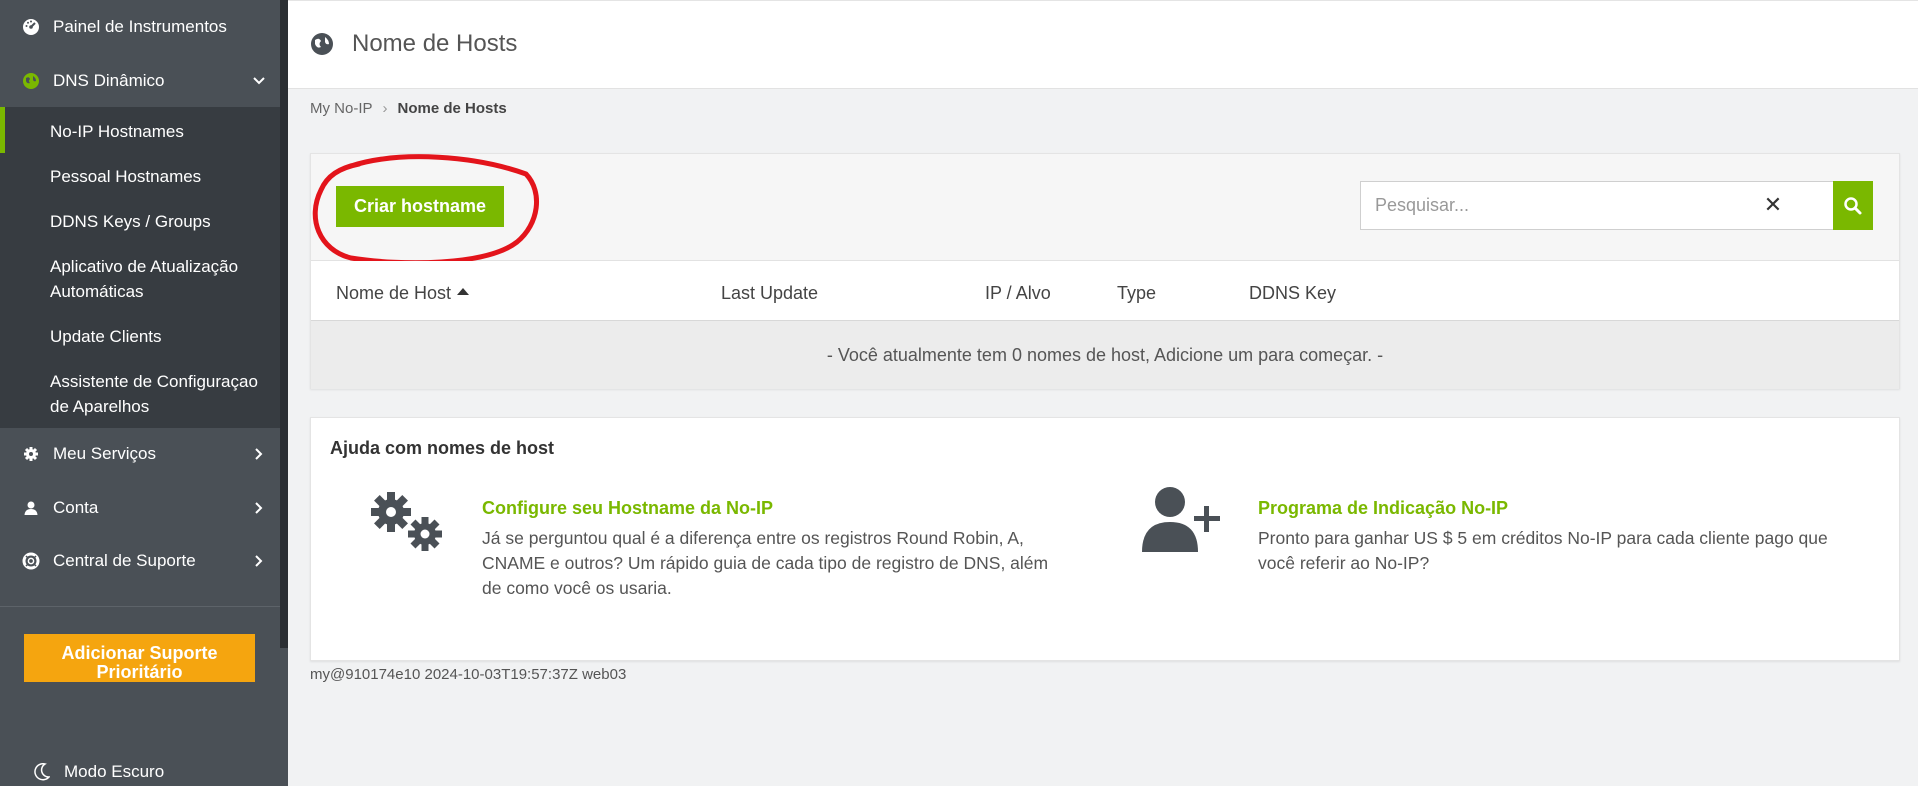 The image size is (1918, 786). I want to click on help-card-title: Configure seu Hostname da No-IP, so click(627, 508).